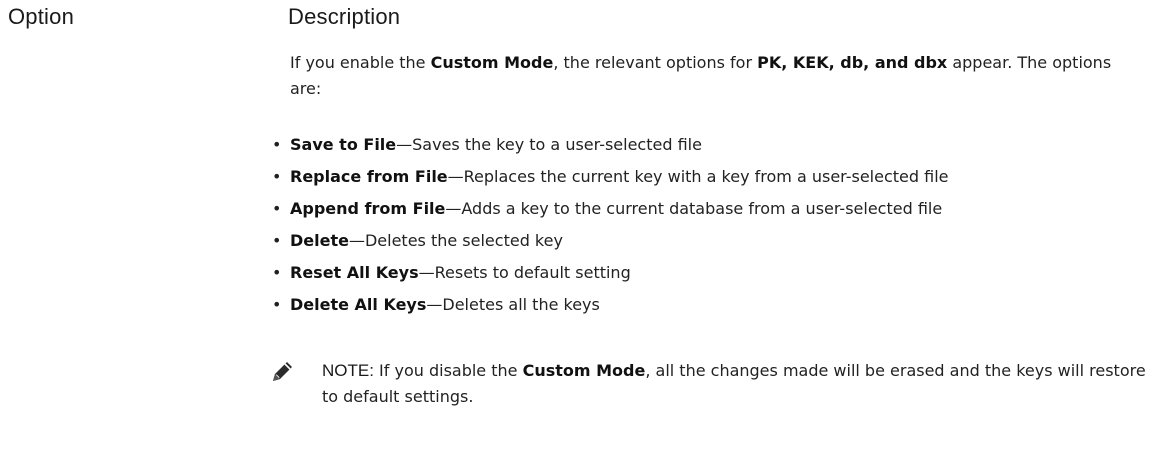 The width and height of the screenshot is (1153, 458). Describe the element at coordinates (368, 208) in the screenshot. I see `option-name: Append from File` at that location.